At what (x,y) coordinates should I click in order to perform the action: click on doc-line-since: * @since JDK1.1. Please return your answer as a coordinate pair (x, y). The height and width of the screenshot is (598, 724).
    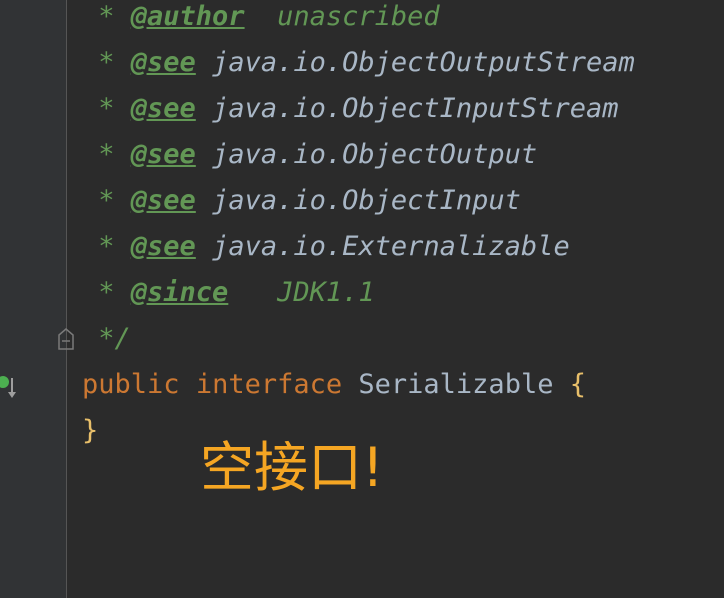
    Looking at the image, I should click on (228, 293).